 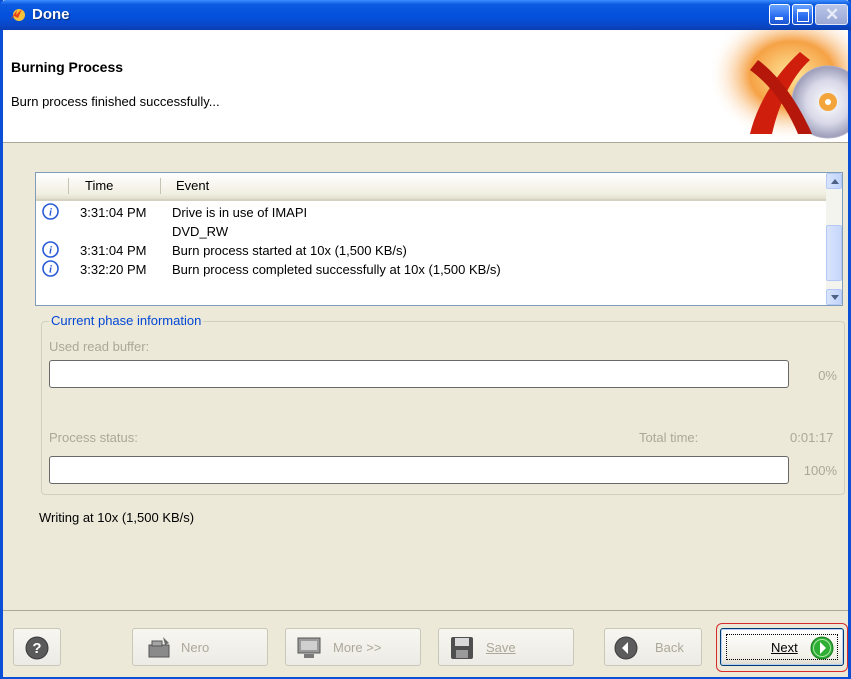 I want to click on read-buffer-percent: 0%, so click(x=827, y=375).